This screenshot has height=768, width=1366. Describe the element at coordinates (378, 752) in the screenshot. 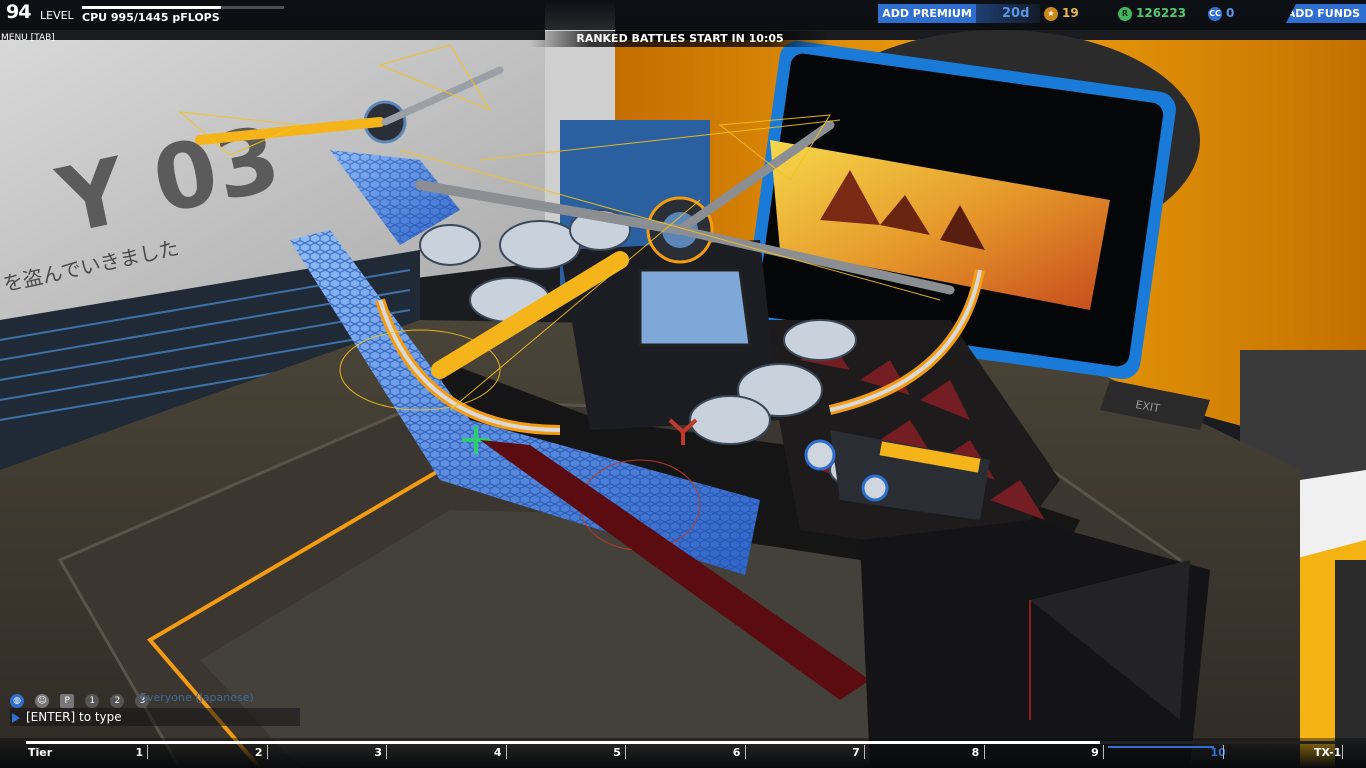

I see `tier-label-3: 3` at that location.